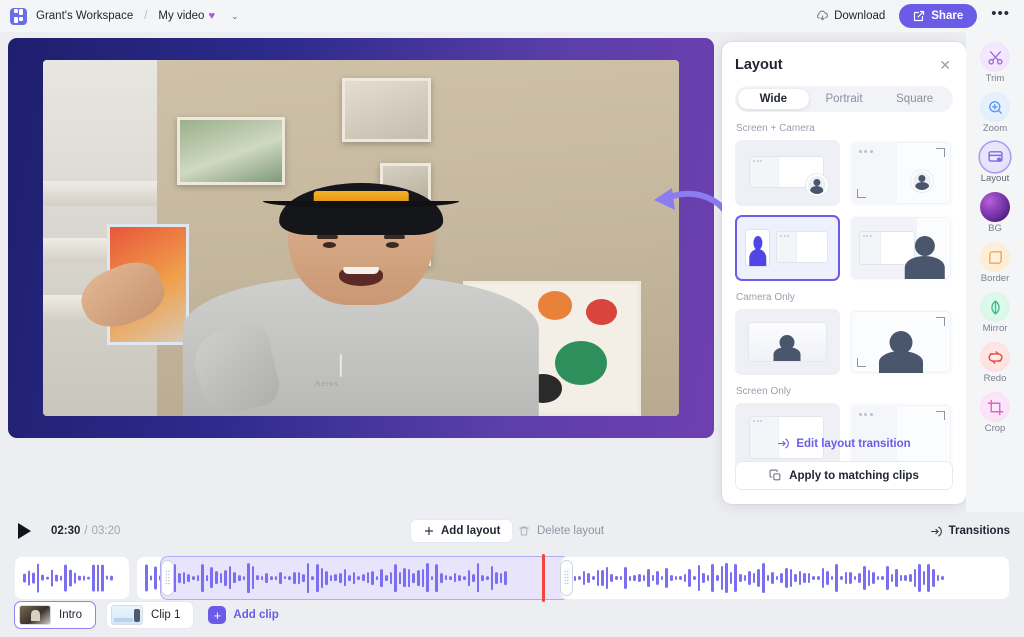 This screenshot has width=1024, height=637. I want to click on tool-label-layout: Layout, so click(995, 178).